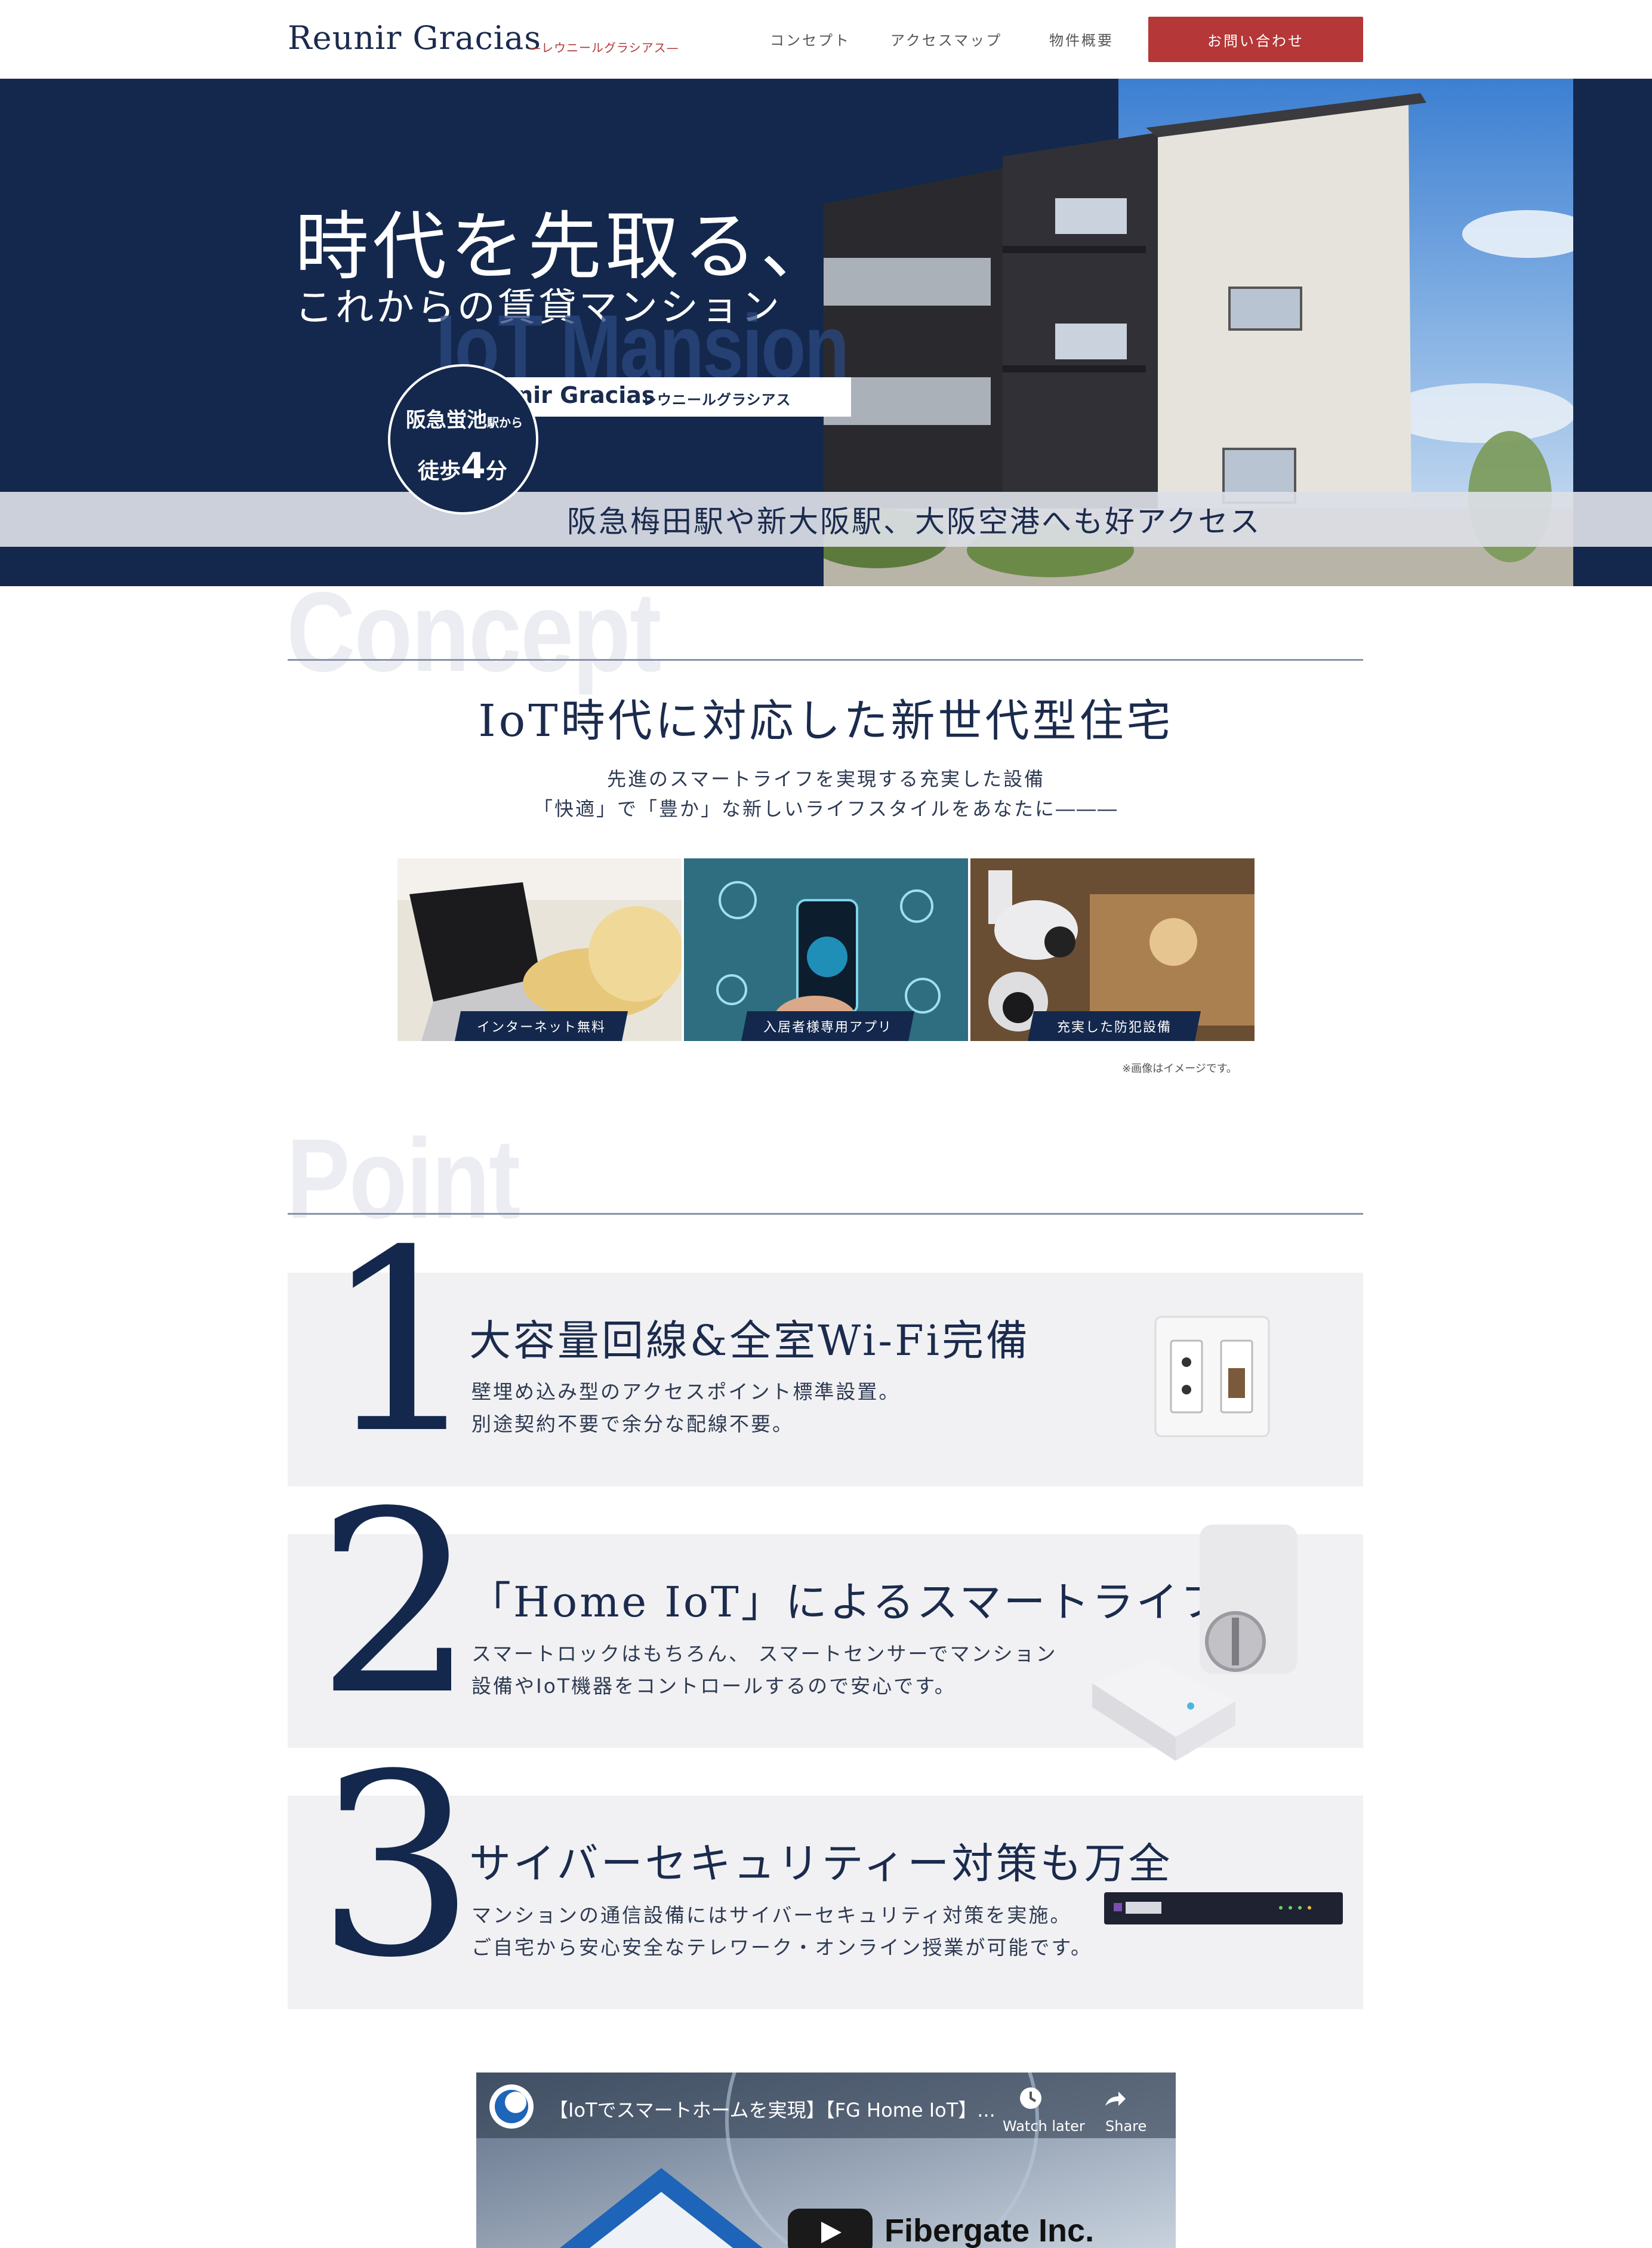 The image size is (1652, 2248). What do you see at coordinates (826, 779) in the screenshot?
I see `concept-lead-line1: 先進のスマートライフを実現する充実した設備` at bounding box center [826, 779].